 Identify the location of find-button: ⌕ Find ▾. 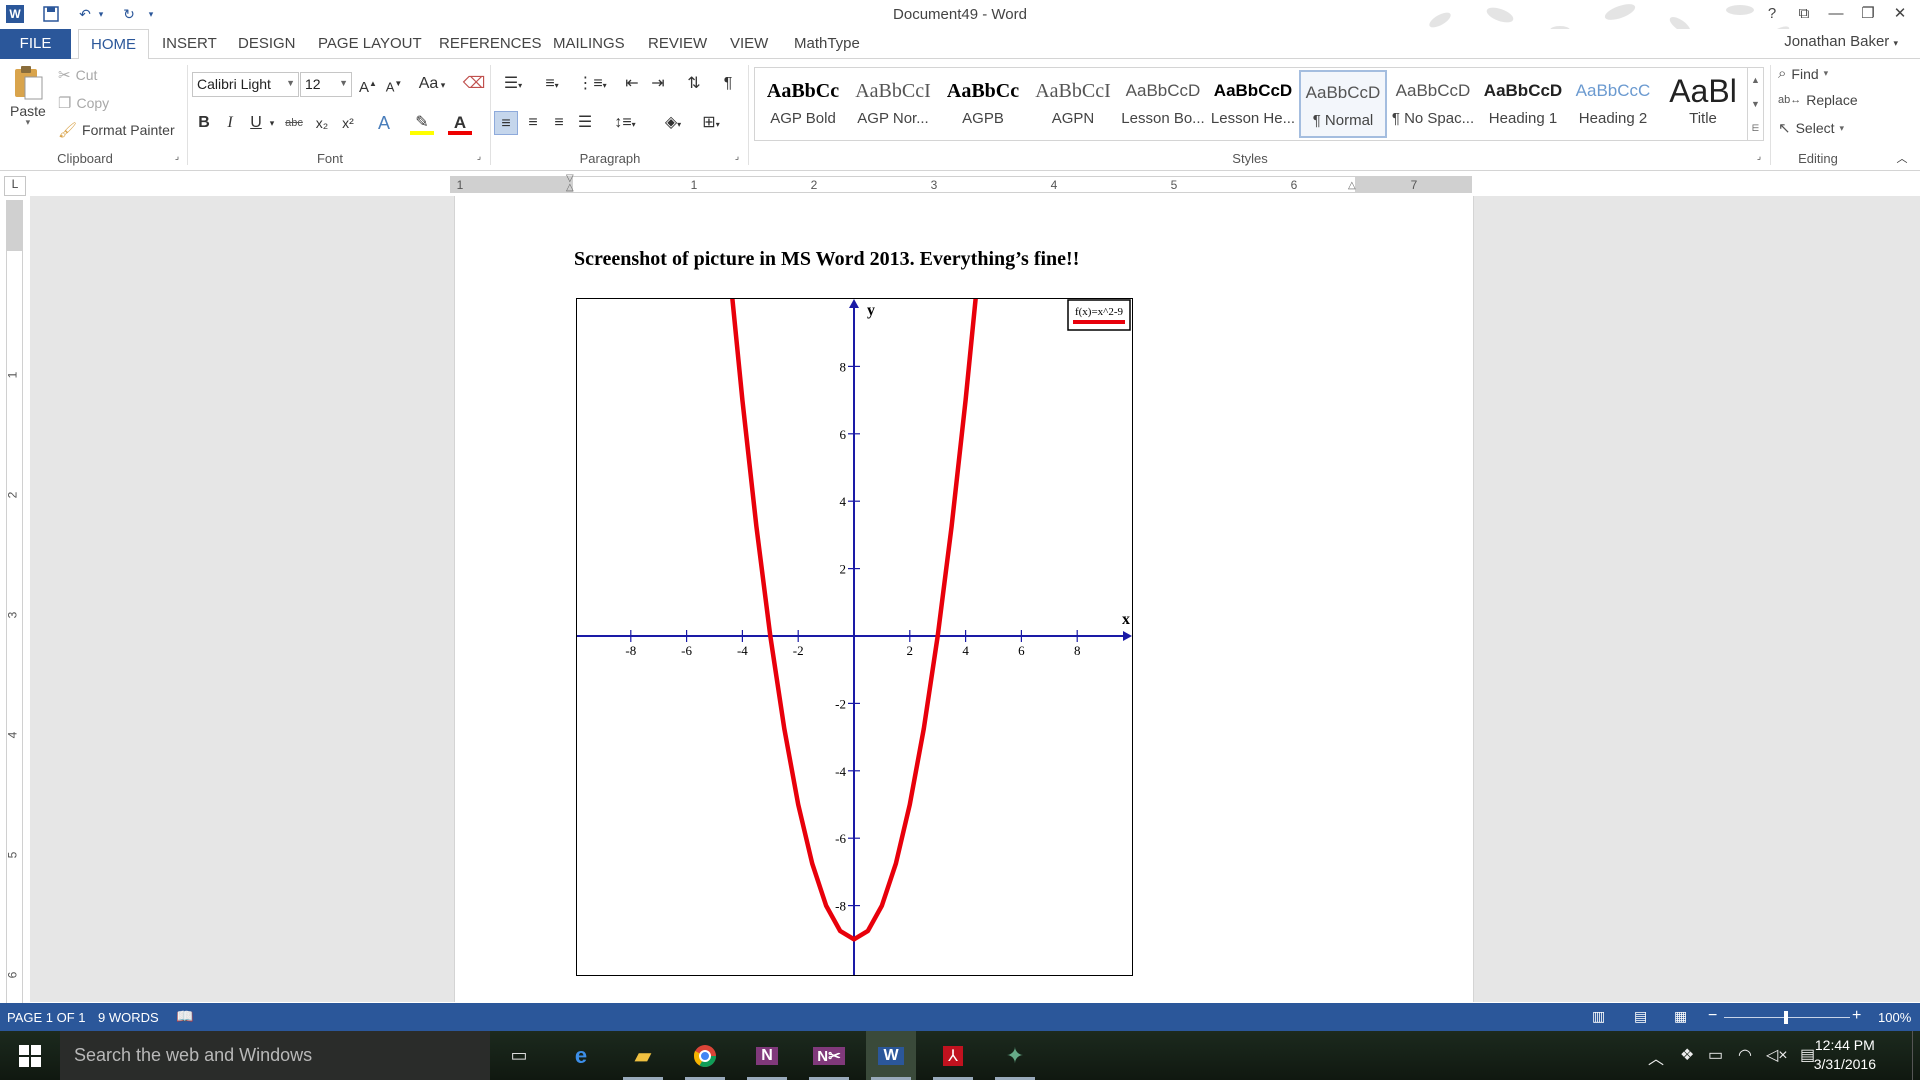
(1803, 73).